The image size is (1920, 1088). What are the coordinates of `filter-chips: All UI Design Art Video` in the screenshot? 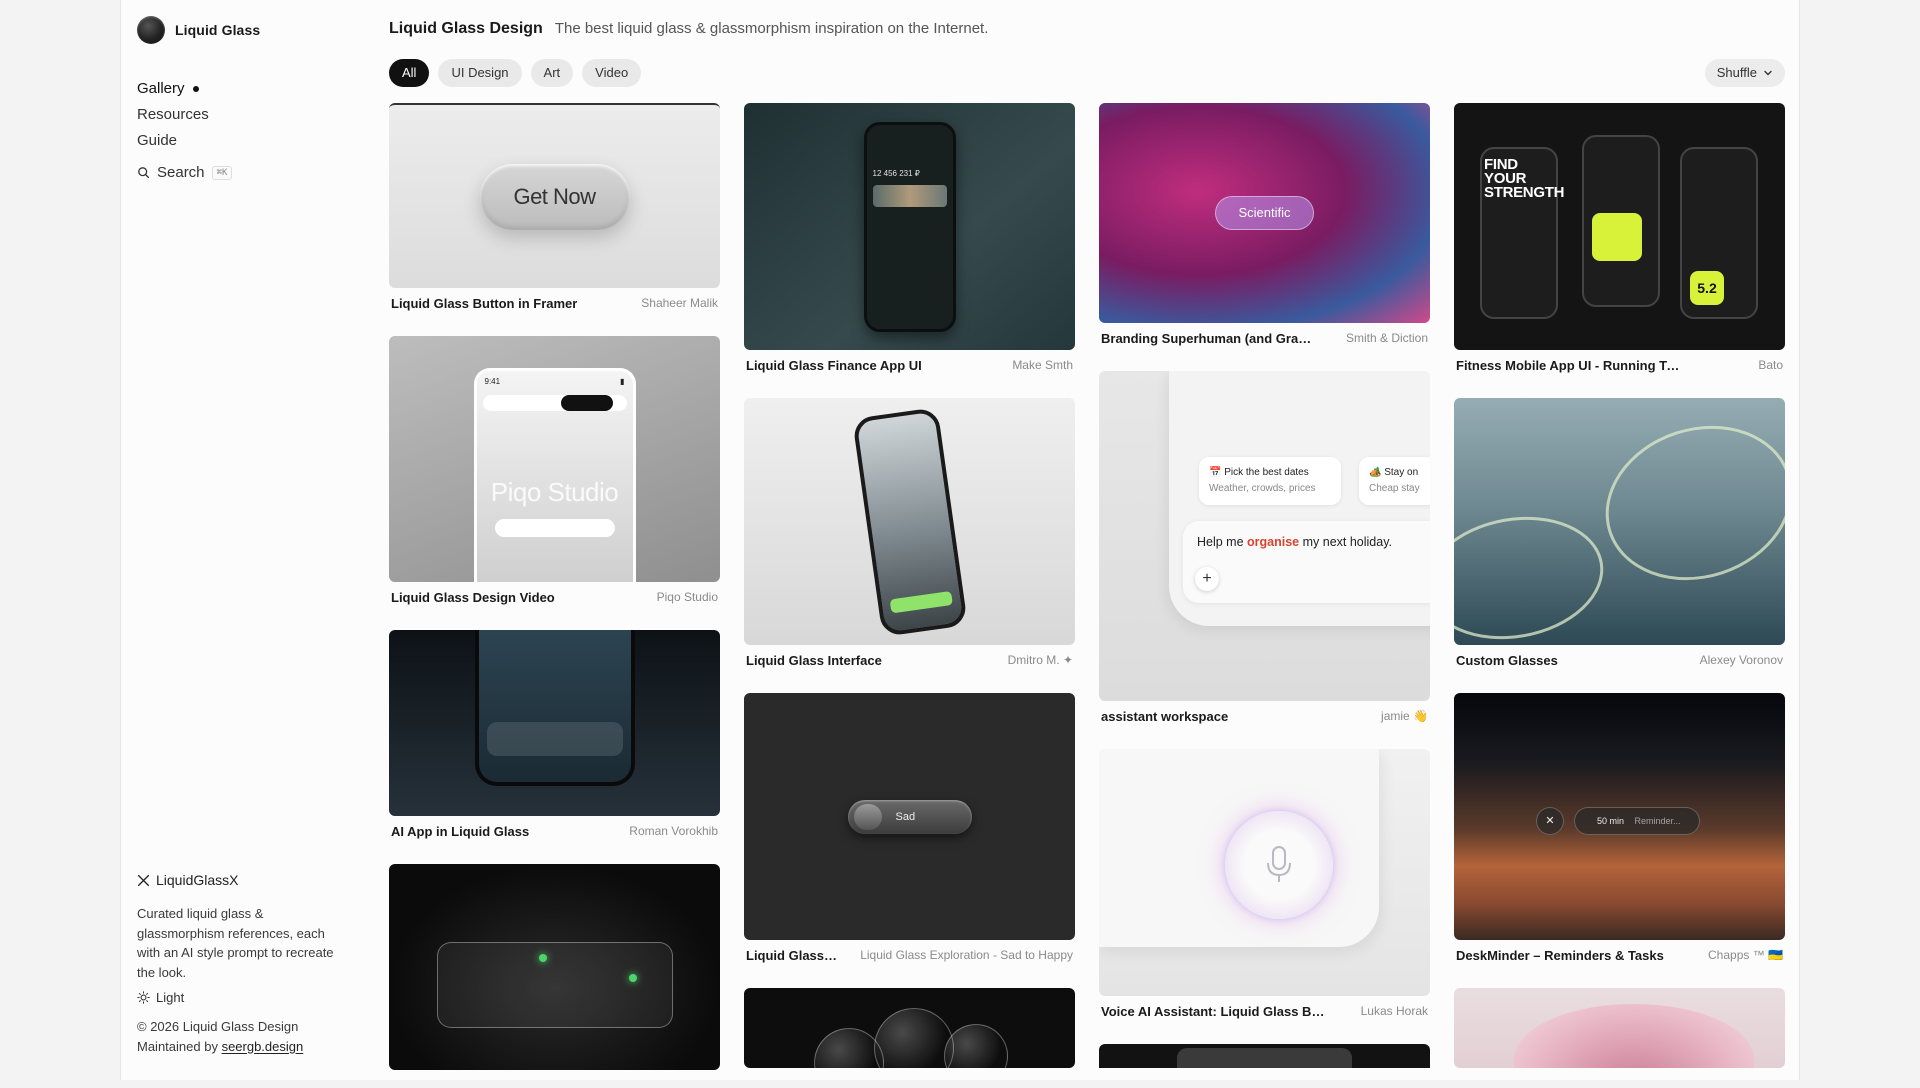 It's located at (515, 73).